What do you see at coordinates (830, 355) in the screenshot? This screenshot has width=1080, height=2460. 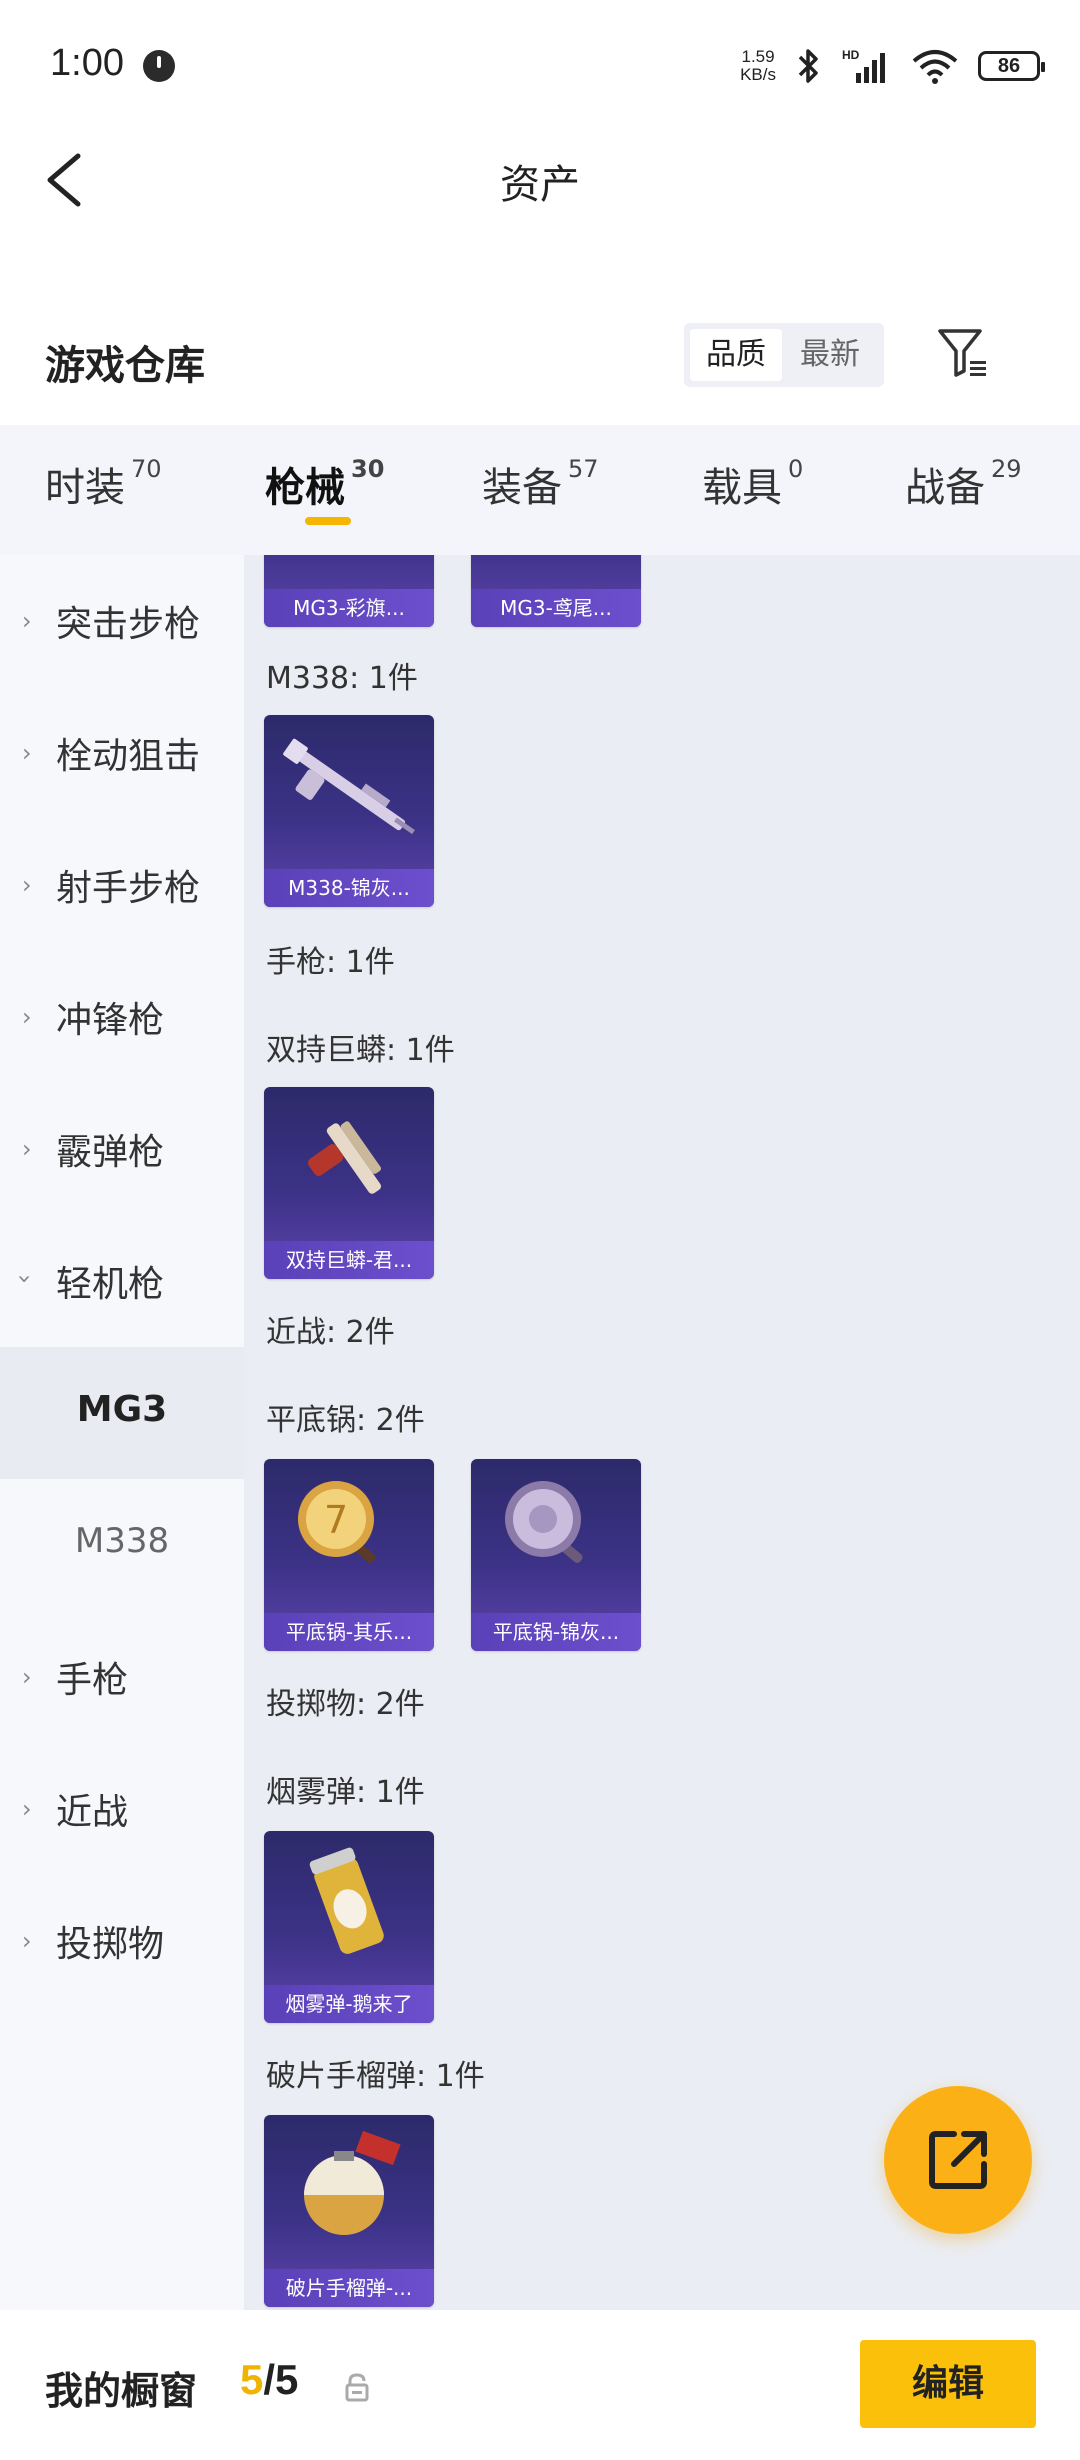 I see `sort-latest-button: 最新` at bounding box center [830, 355].